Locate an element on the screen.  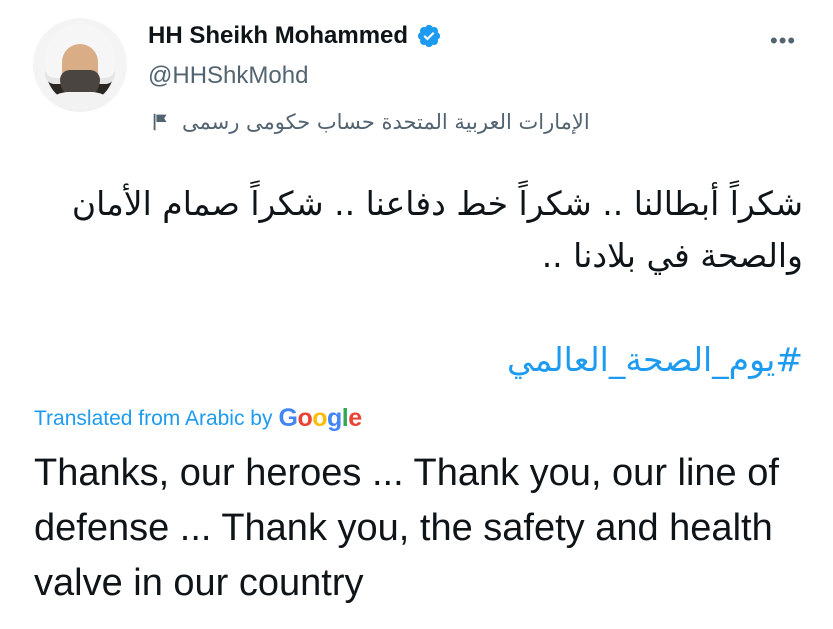
hashtag-link: #يوم_الصحة_العالمي is located at coordinates (655, 359).